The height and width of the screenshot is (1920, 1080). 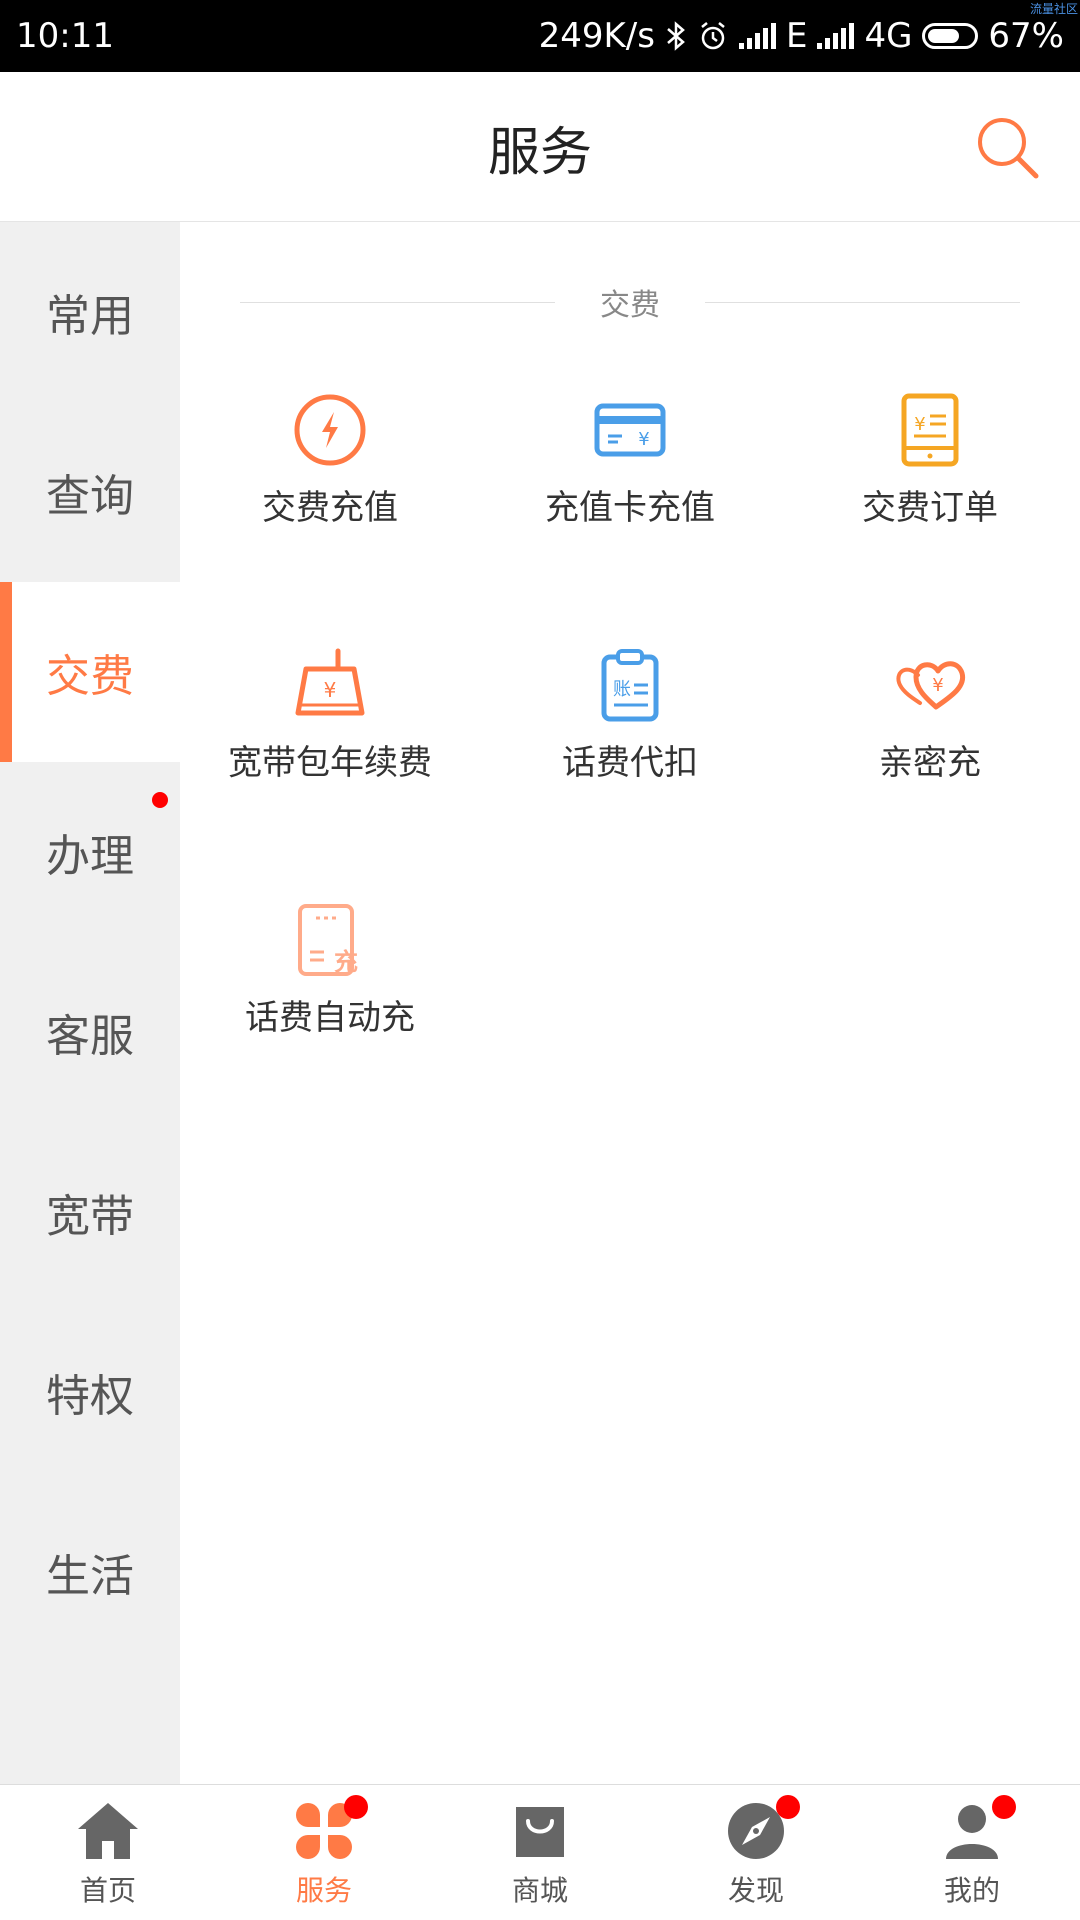 I want to click on sidebar-item-common: 常用, so click(x=90, y=312).